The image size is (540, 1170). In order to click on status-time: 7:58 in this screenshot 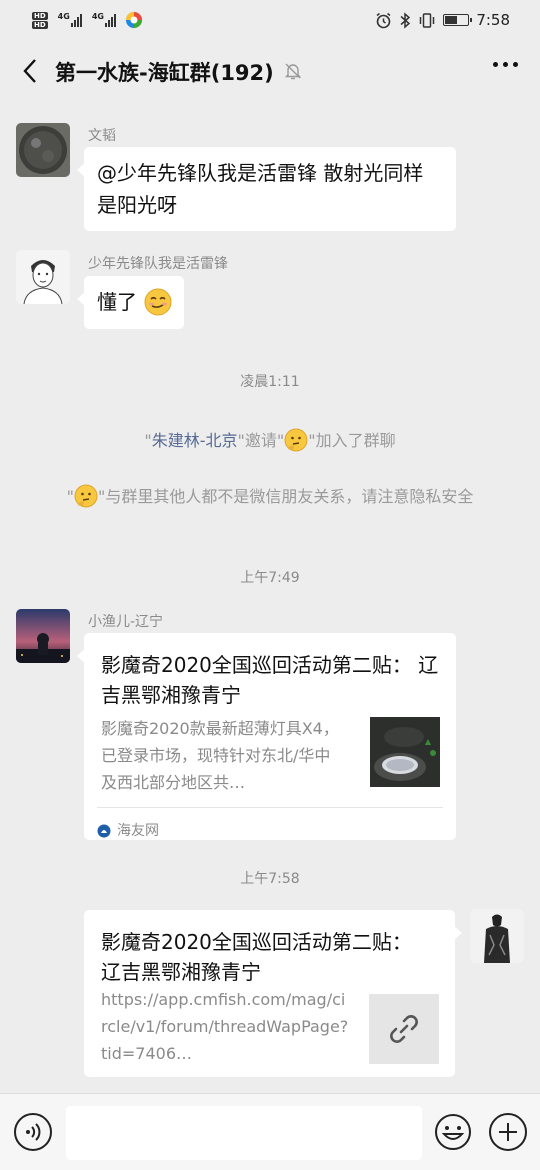, I will do `click(493, 20)`.